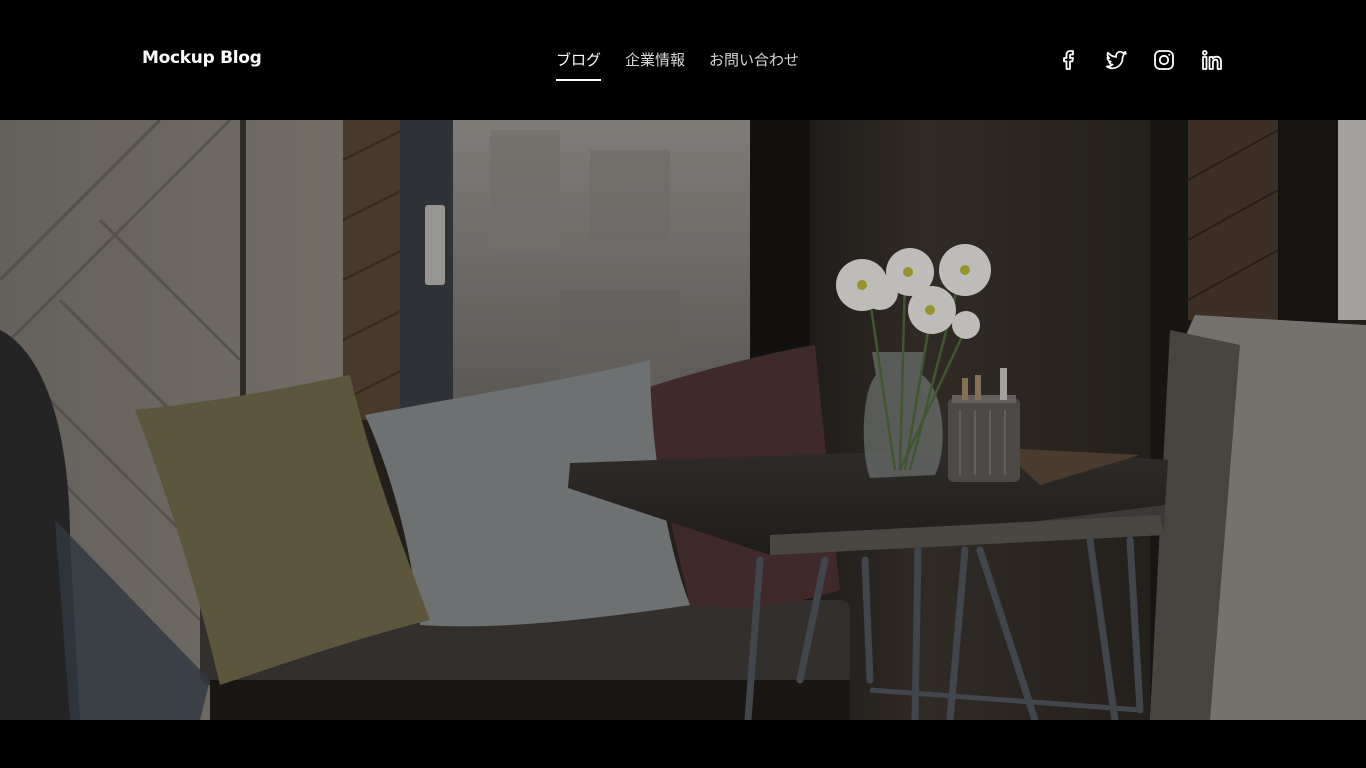  I want to click on facebook-icon, so click(1068, 60).